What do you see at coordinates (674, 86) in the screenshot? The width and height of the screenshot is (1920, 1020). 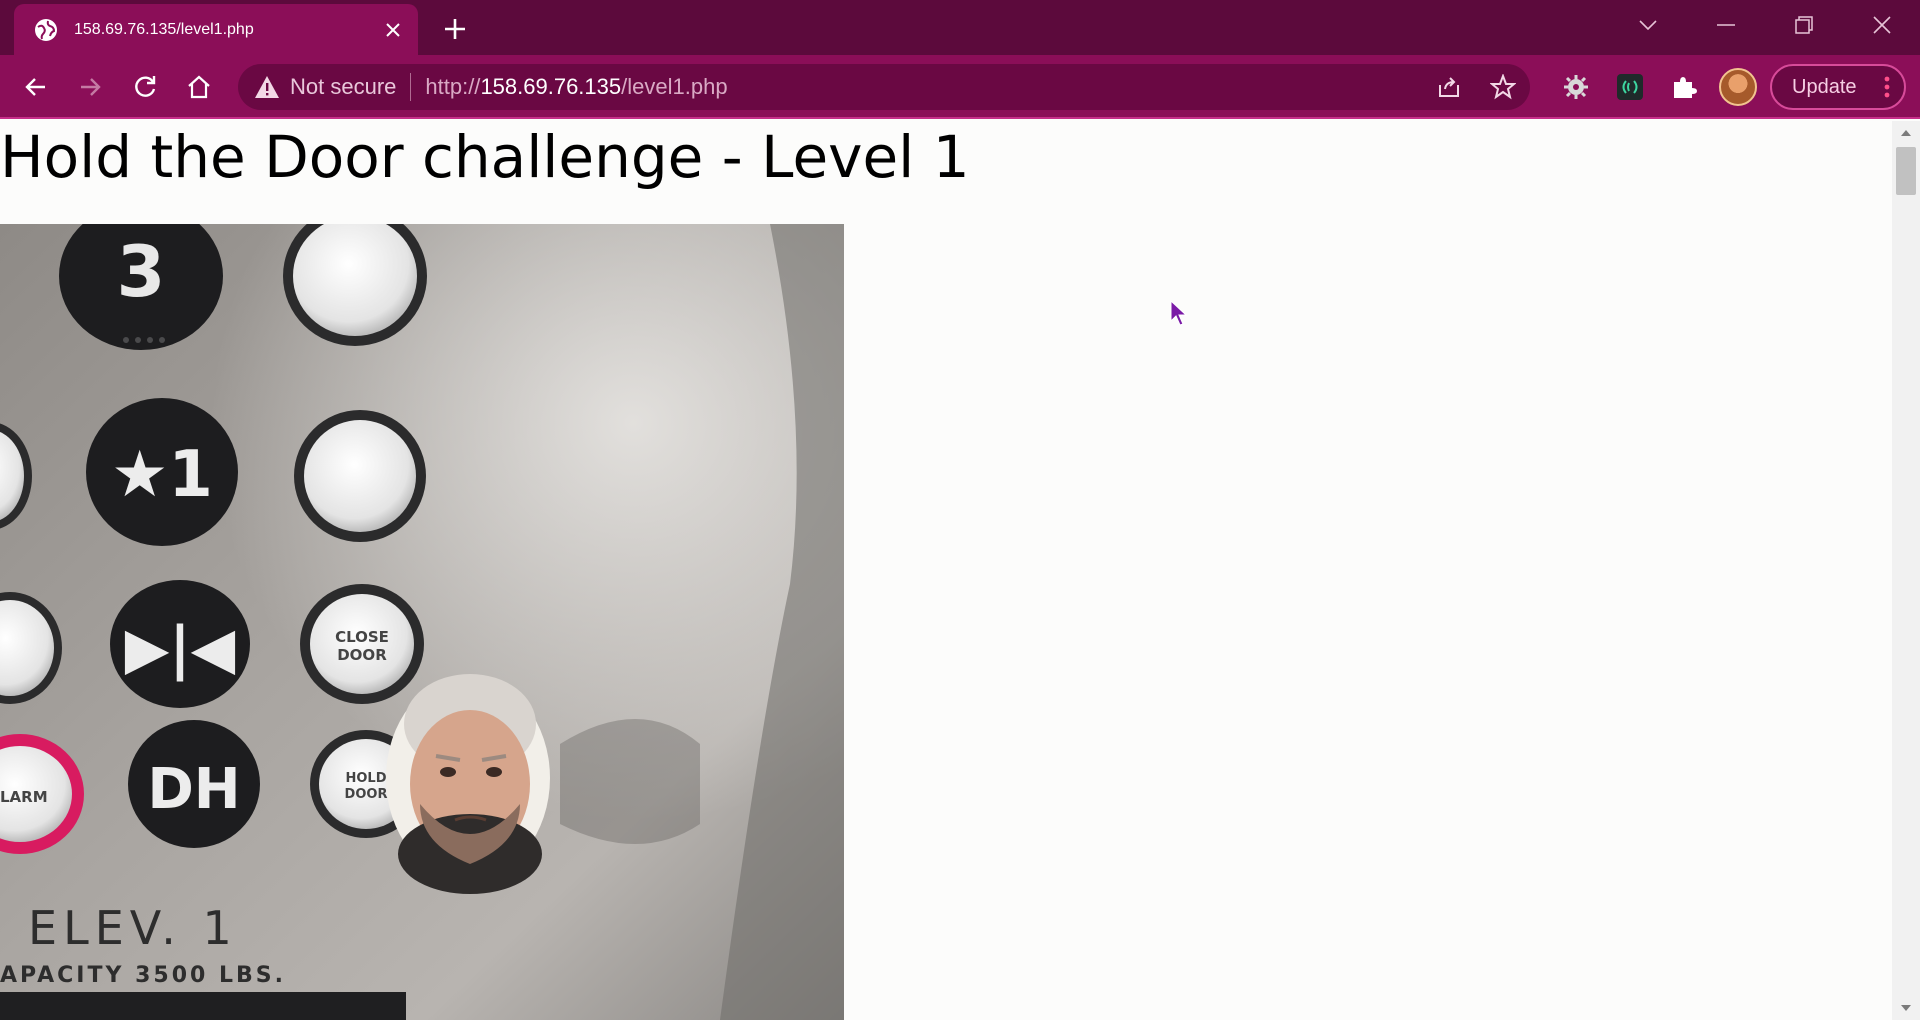 I see `url-path: /level1.php` at bounding box center [674, 86].